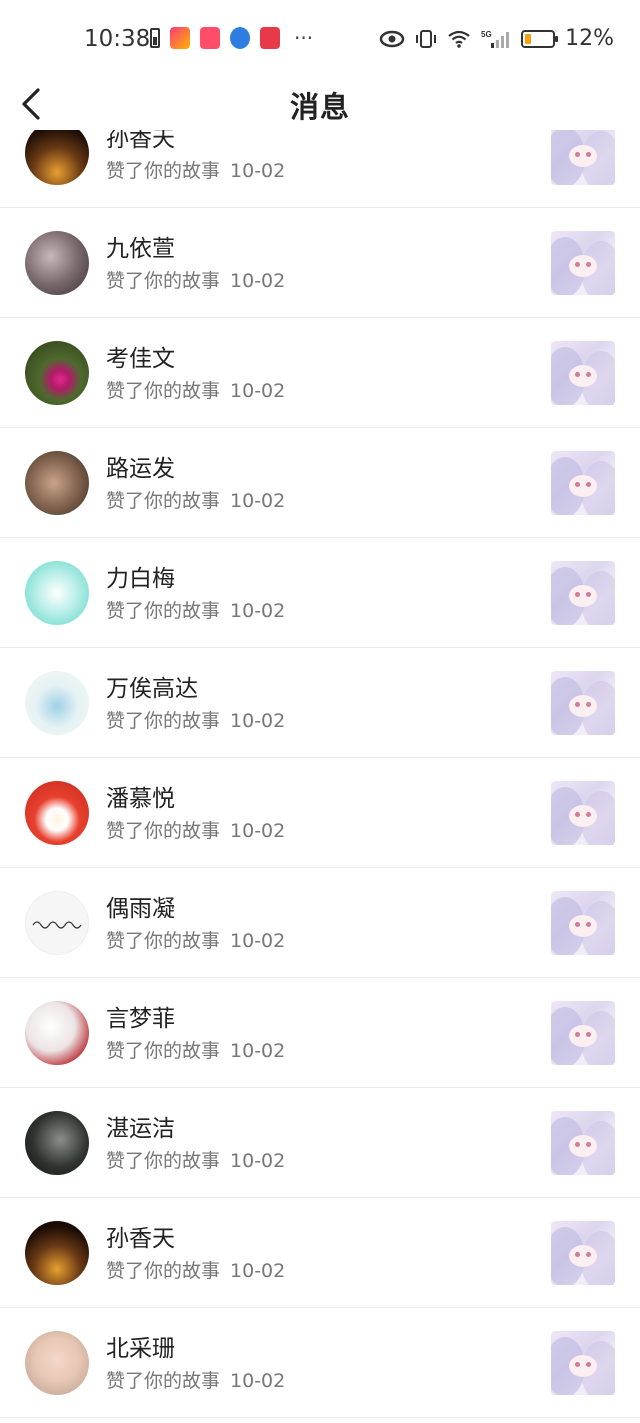 The height and width of the screenshot is (1423, 640). I want to click on sender-name: 路运发, so click(140, 469).